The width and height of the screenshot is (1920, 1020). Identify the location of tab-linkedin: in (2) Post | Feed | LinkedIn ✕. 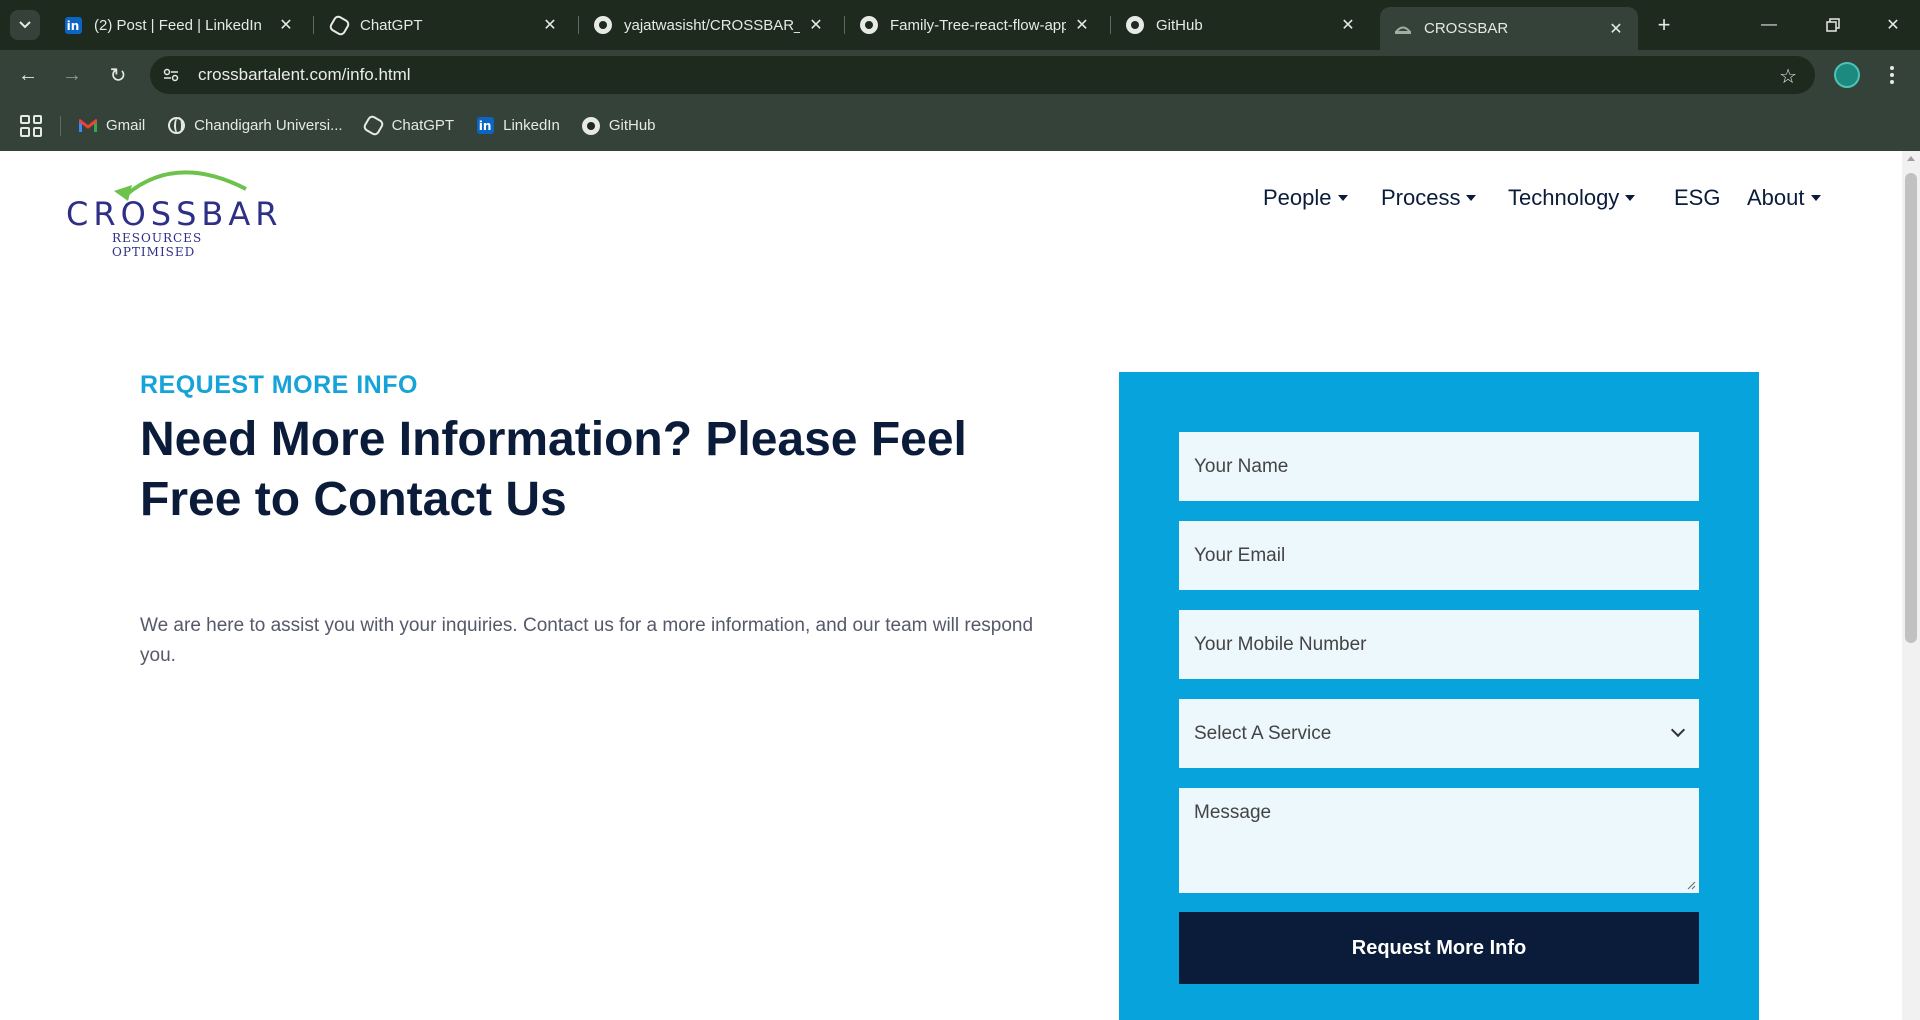
(179, 25).